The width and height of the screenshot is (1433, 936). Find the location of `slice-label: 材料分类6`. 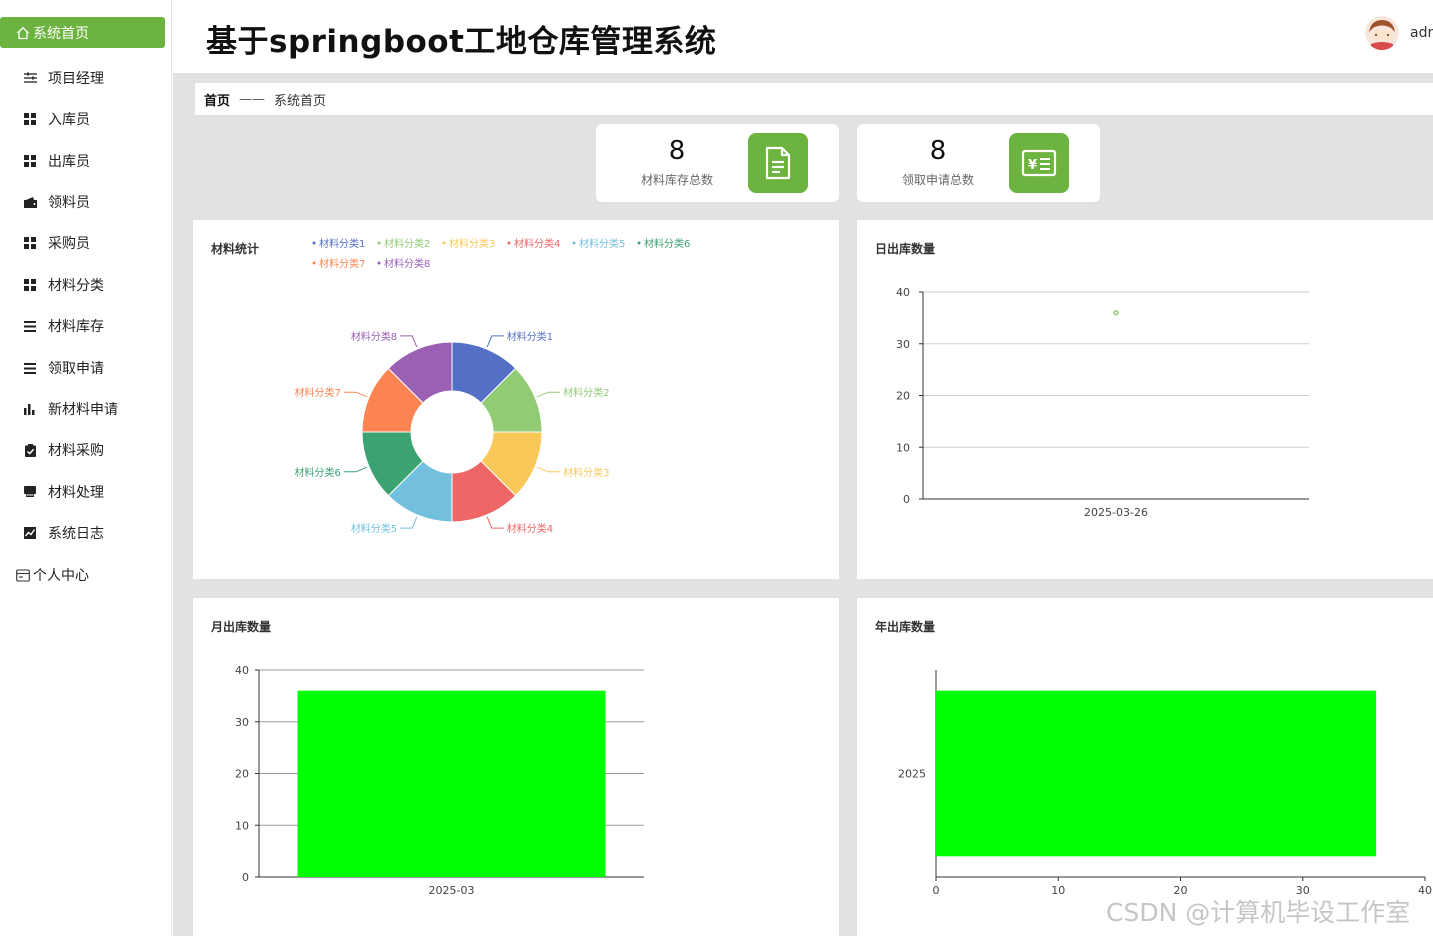

slice-label: 材料分类6 is located at coordinates (318, 472).